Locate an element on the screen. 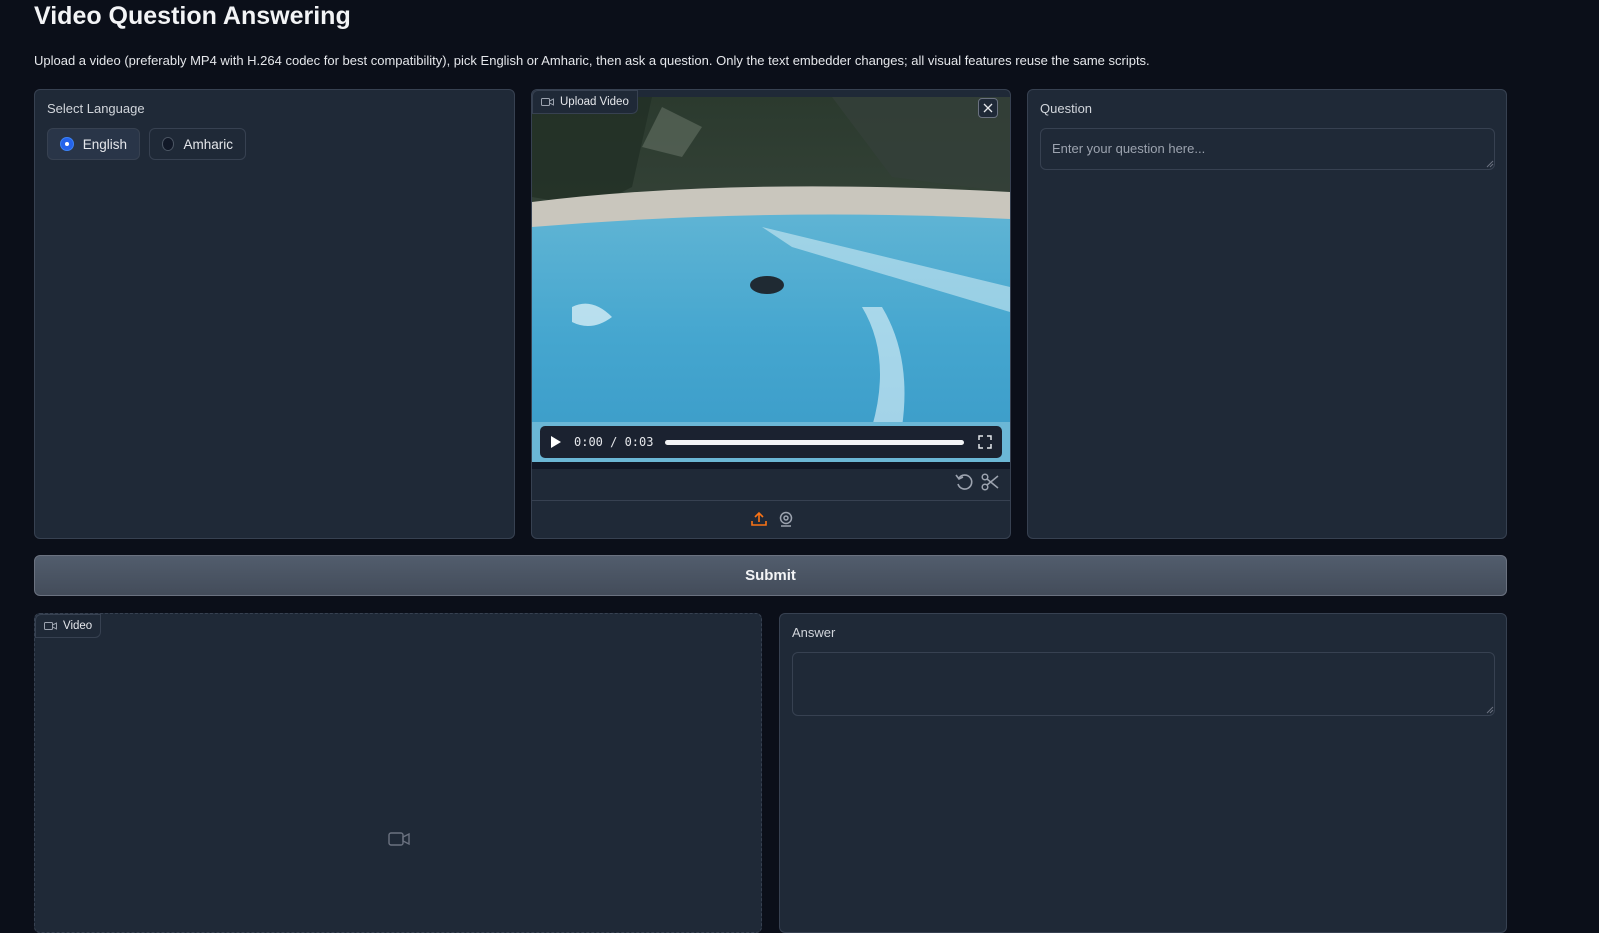  output-video-label-text: Video is located at coordinates (78, 626).